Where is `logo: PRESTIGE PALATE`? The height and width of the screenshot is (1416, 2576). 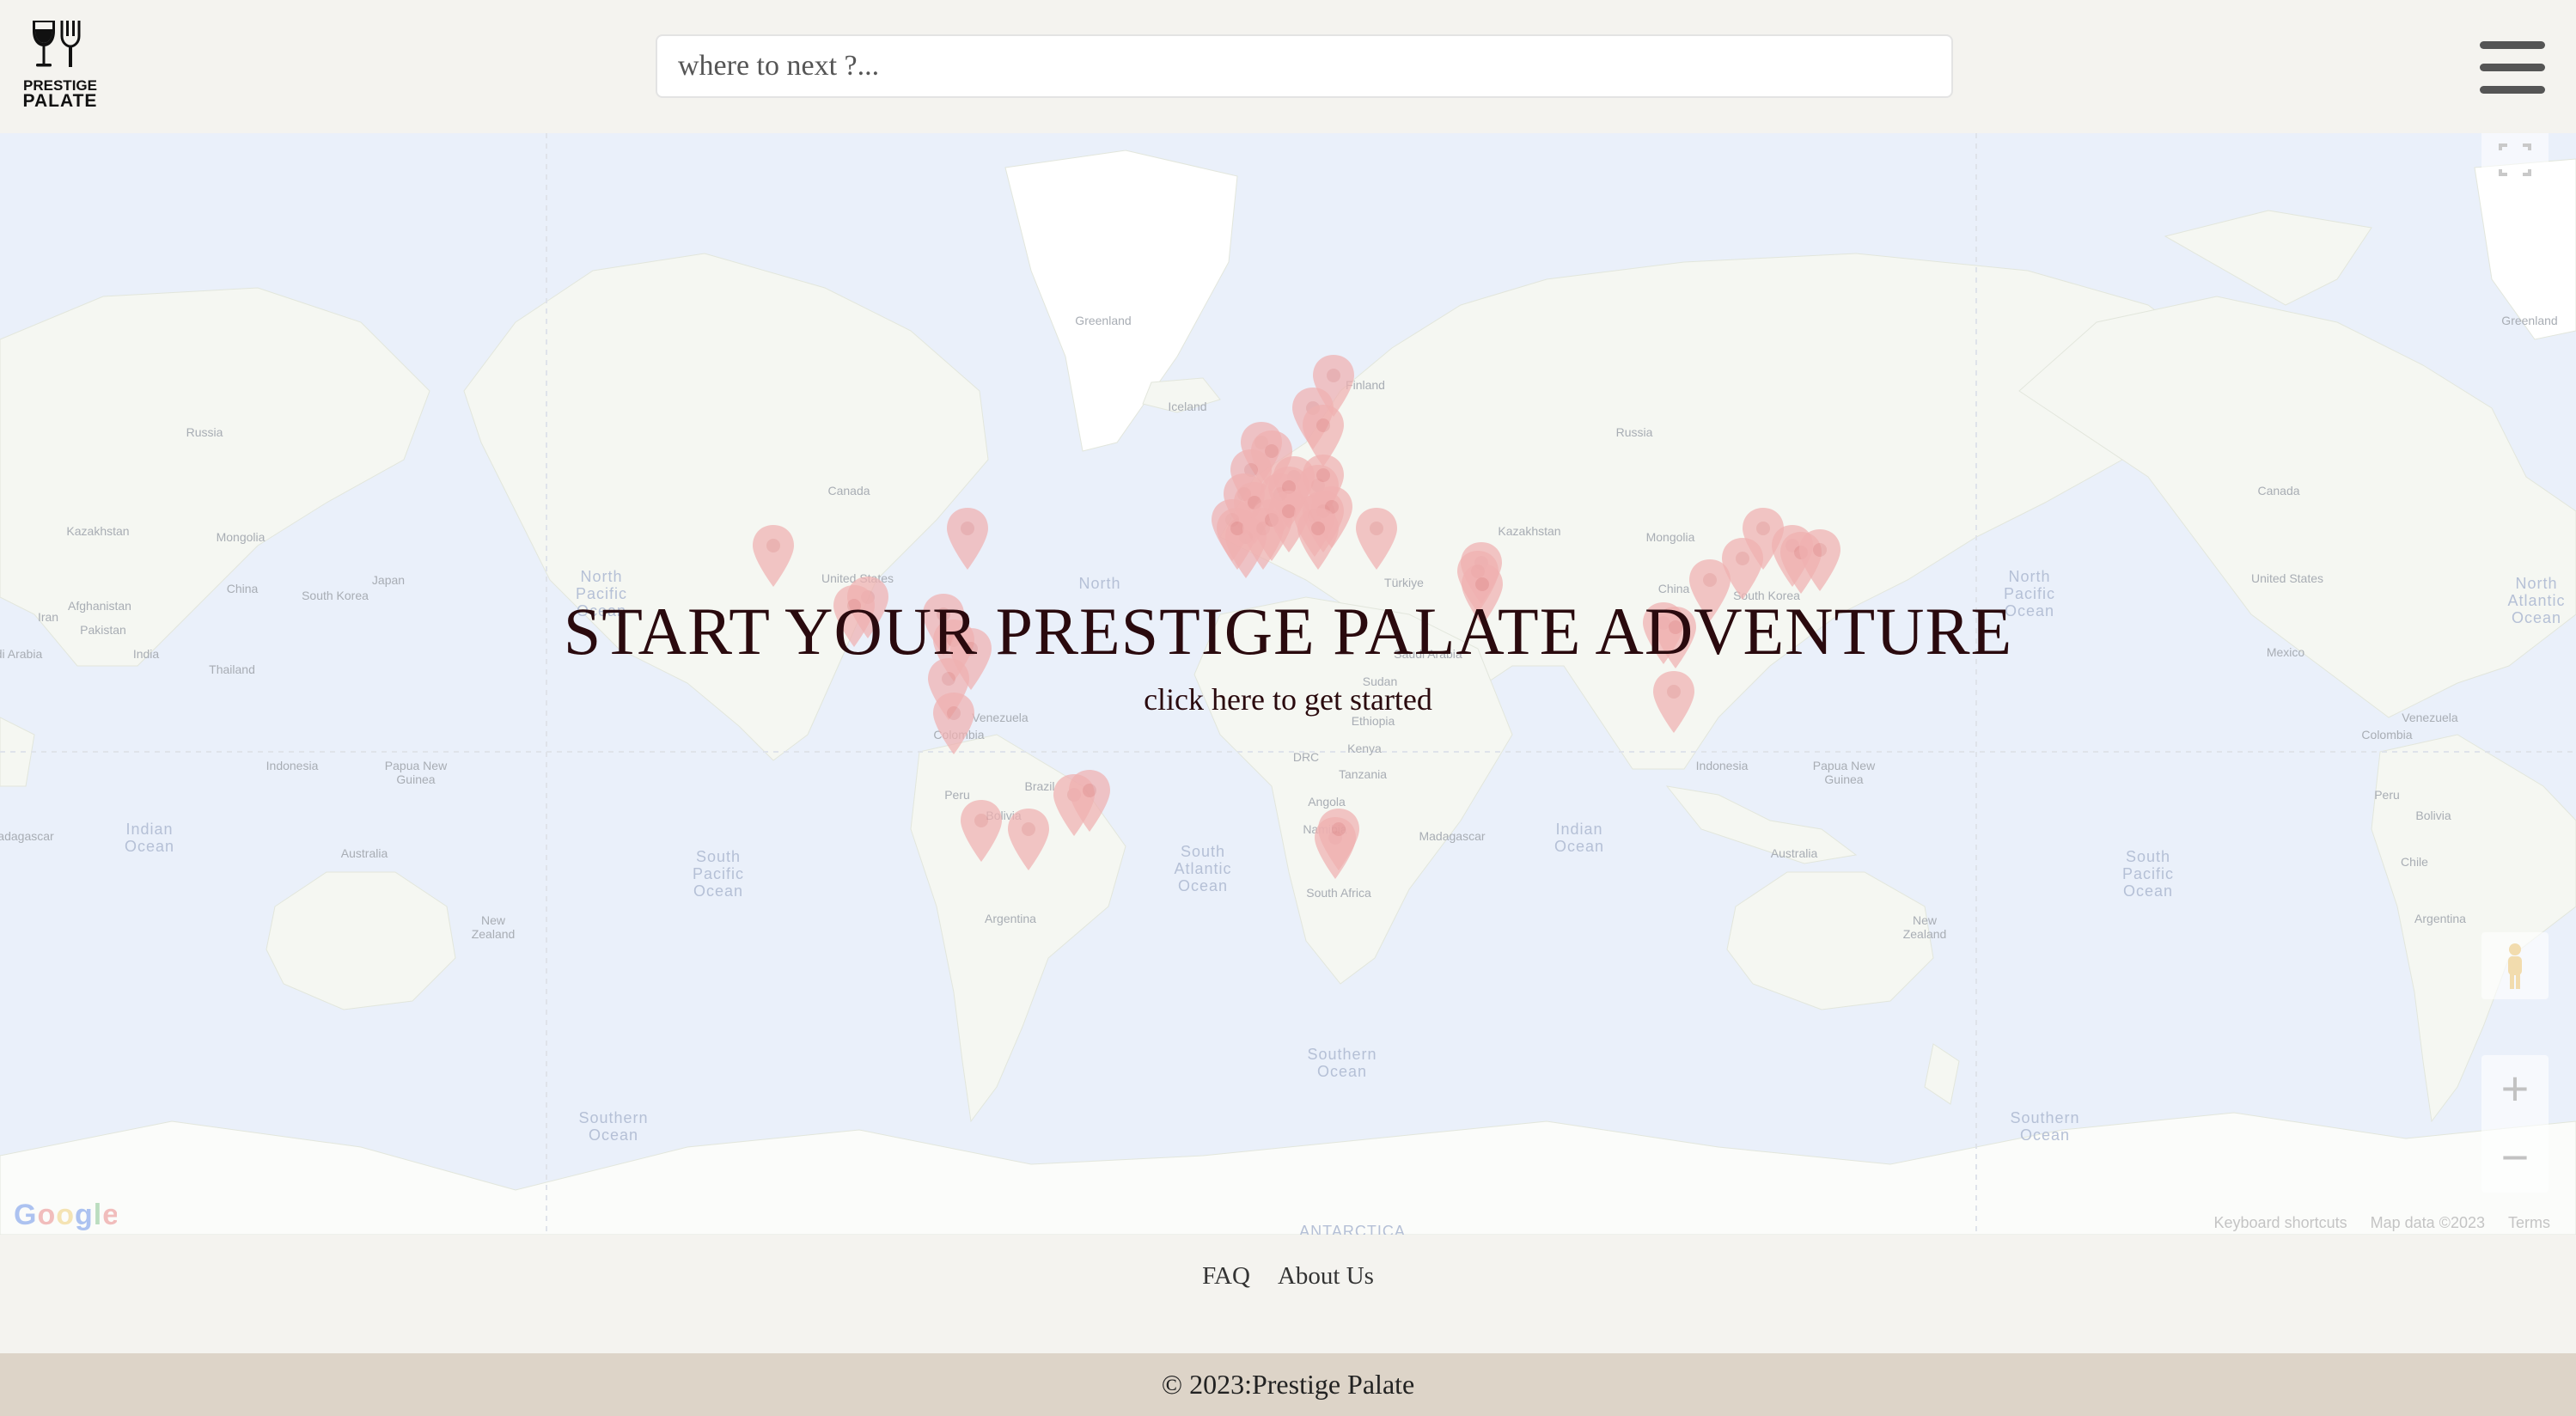 logo: PRESTIGE PALATE is located at coordinates (60, 65).